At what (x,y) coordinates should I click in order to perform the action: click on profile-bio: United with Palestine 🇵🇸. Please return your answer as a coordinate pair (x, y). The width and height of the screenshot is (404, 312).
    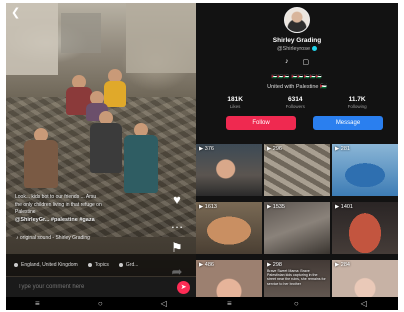
    Looking at the image, I should click on (297, 87).